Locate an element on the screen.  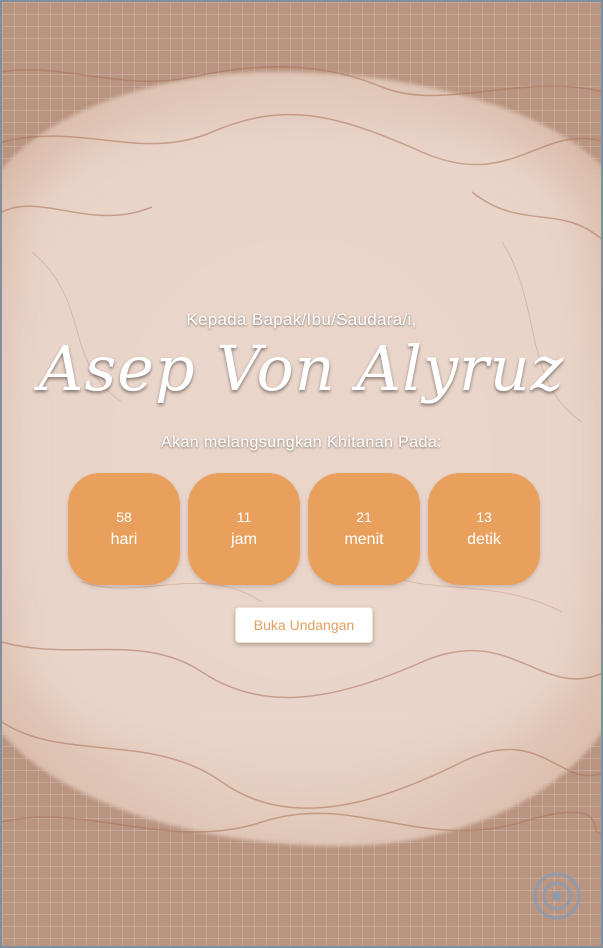
salutation-text: Kepada Bapak/Ibu/Saudara/i, is located at coordinates (301, 319).